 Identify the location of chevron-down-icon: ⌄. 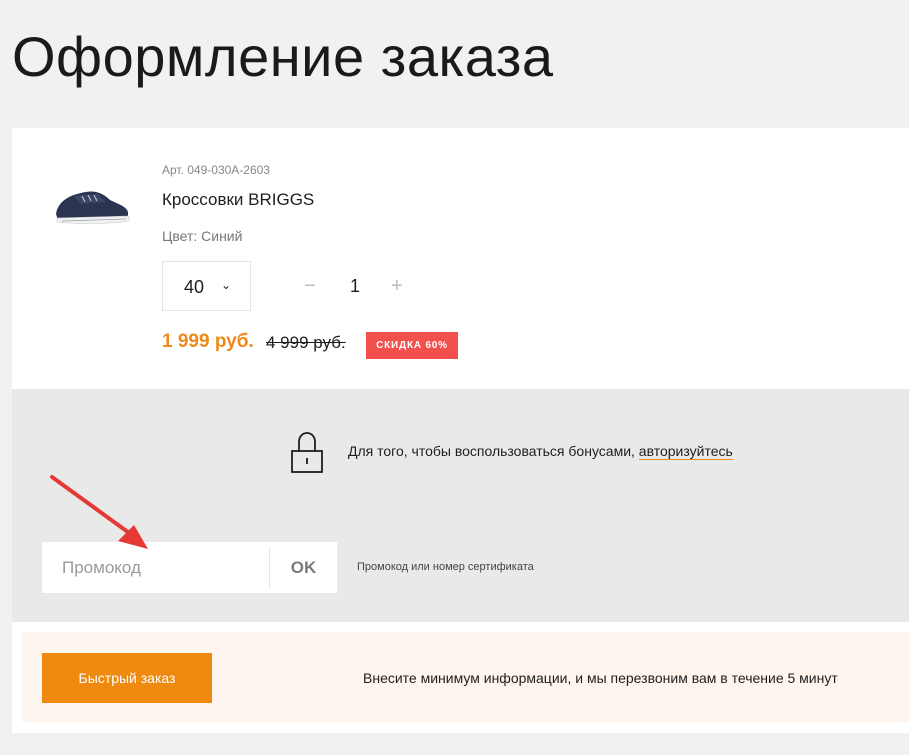
(226, 285).